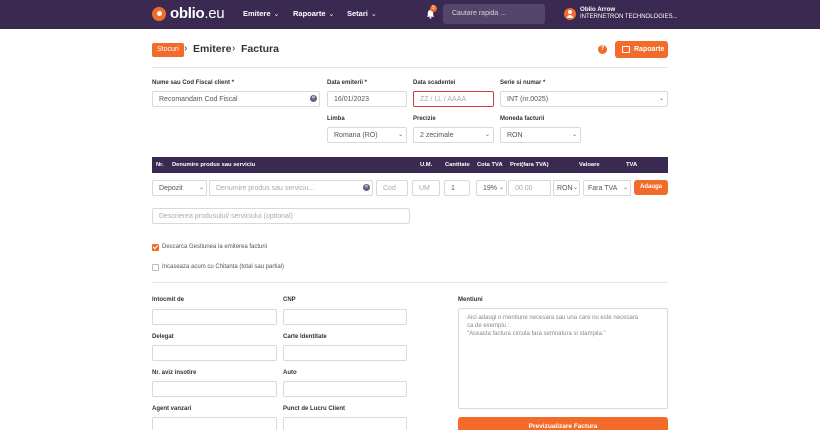  Describe the element at coordinates (540, 135) in the screenshot. I see `currency-select: RON` at that location.